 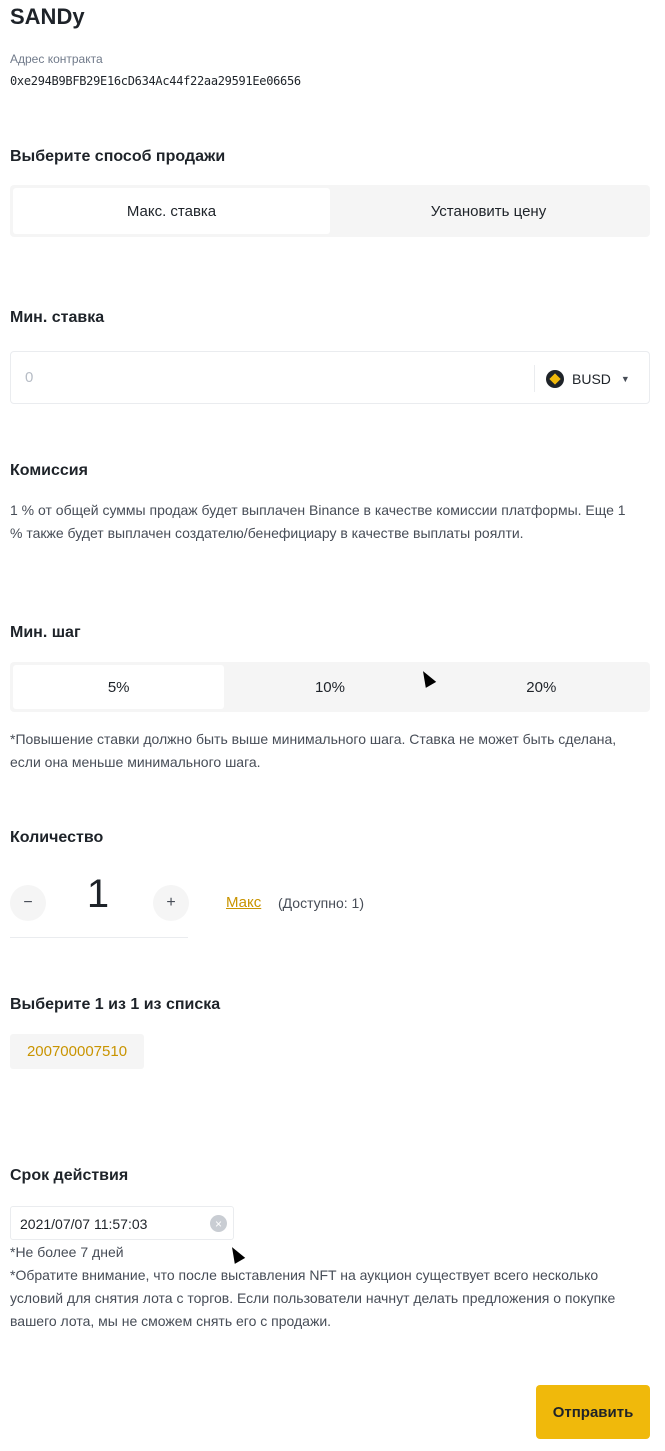 I want to click on min-step-selector: 5% 10% 20%, so click(x=330, y=687).